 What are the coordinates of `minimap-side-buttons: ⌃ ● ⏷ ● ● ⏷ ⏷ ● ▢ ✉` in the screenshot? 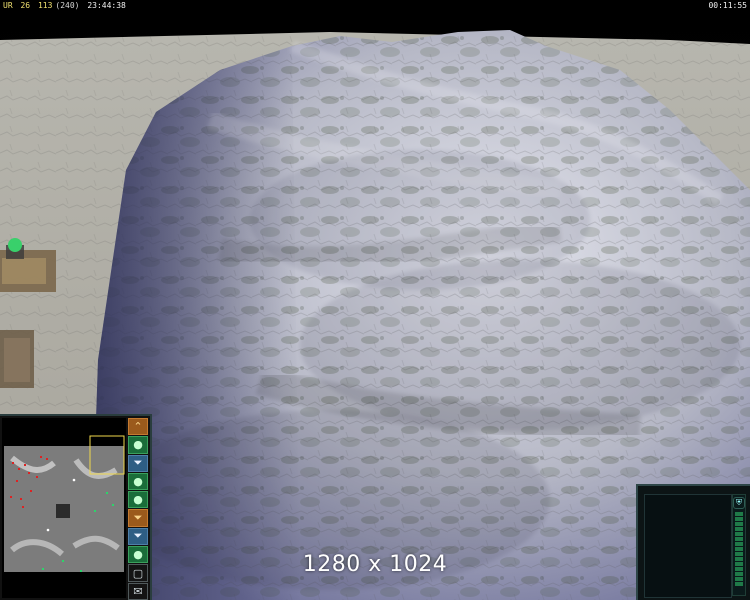 It's located at (139, 509).